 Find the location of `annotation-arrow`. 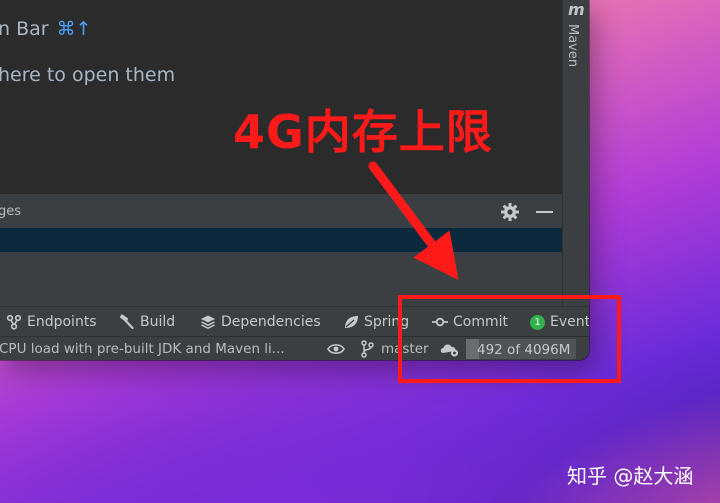

annotation-arrow is located at coordinates (413, 220).